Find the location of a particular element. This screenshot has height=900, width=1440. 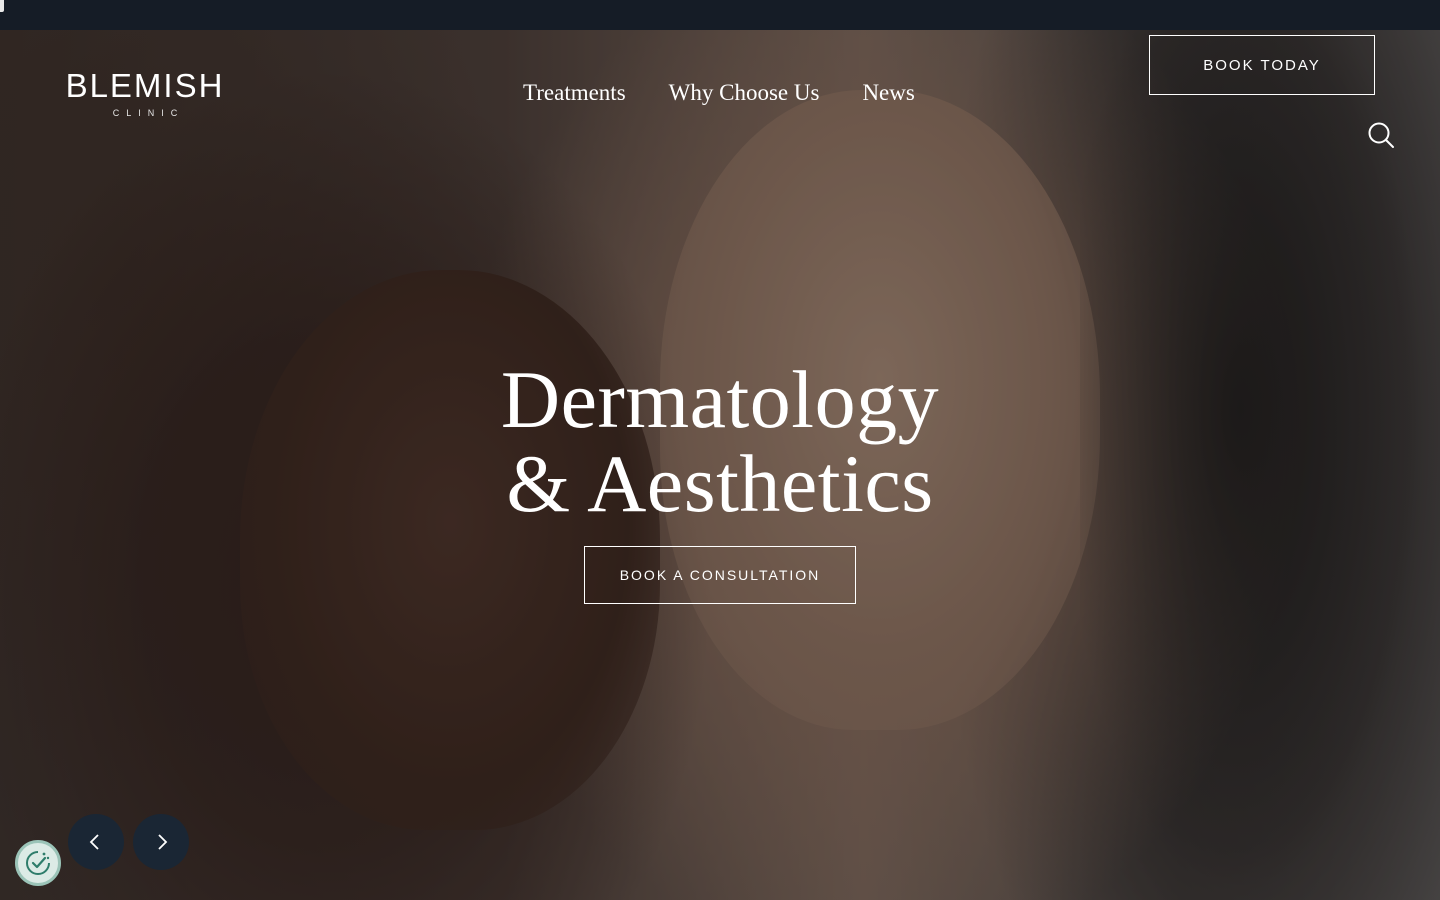

top-bar-marker is located at coordinates (2, 6).